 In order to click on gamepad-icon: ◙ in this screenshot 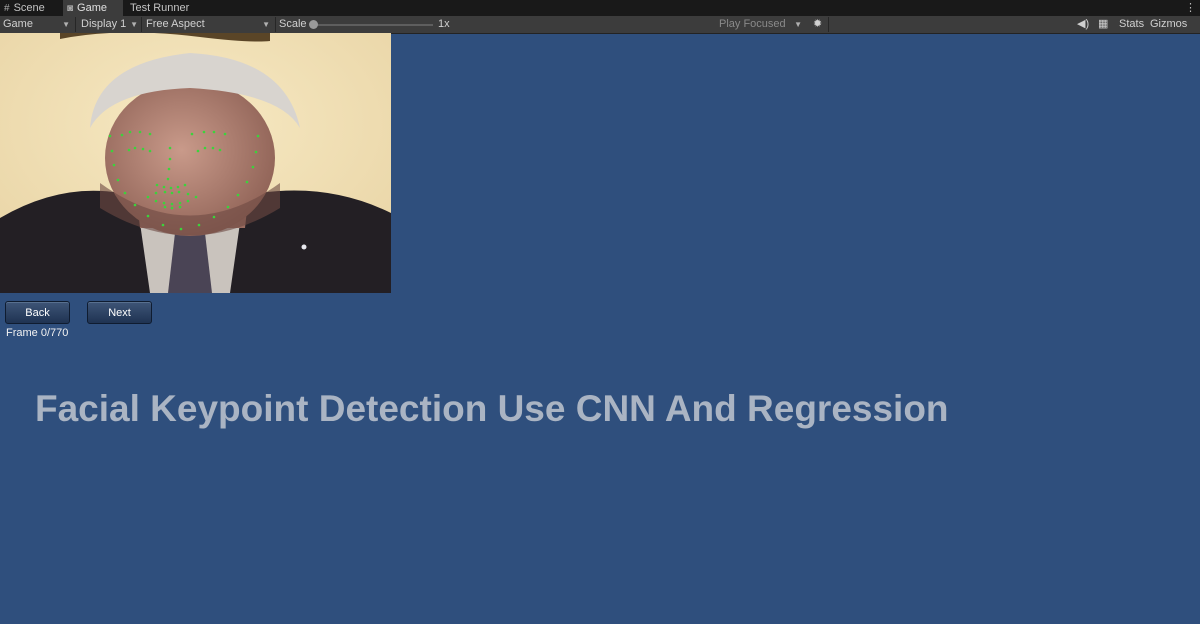, I will do `click(70, 8)`.